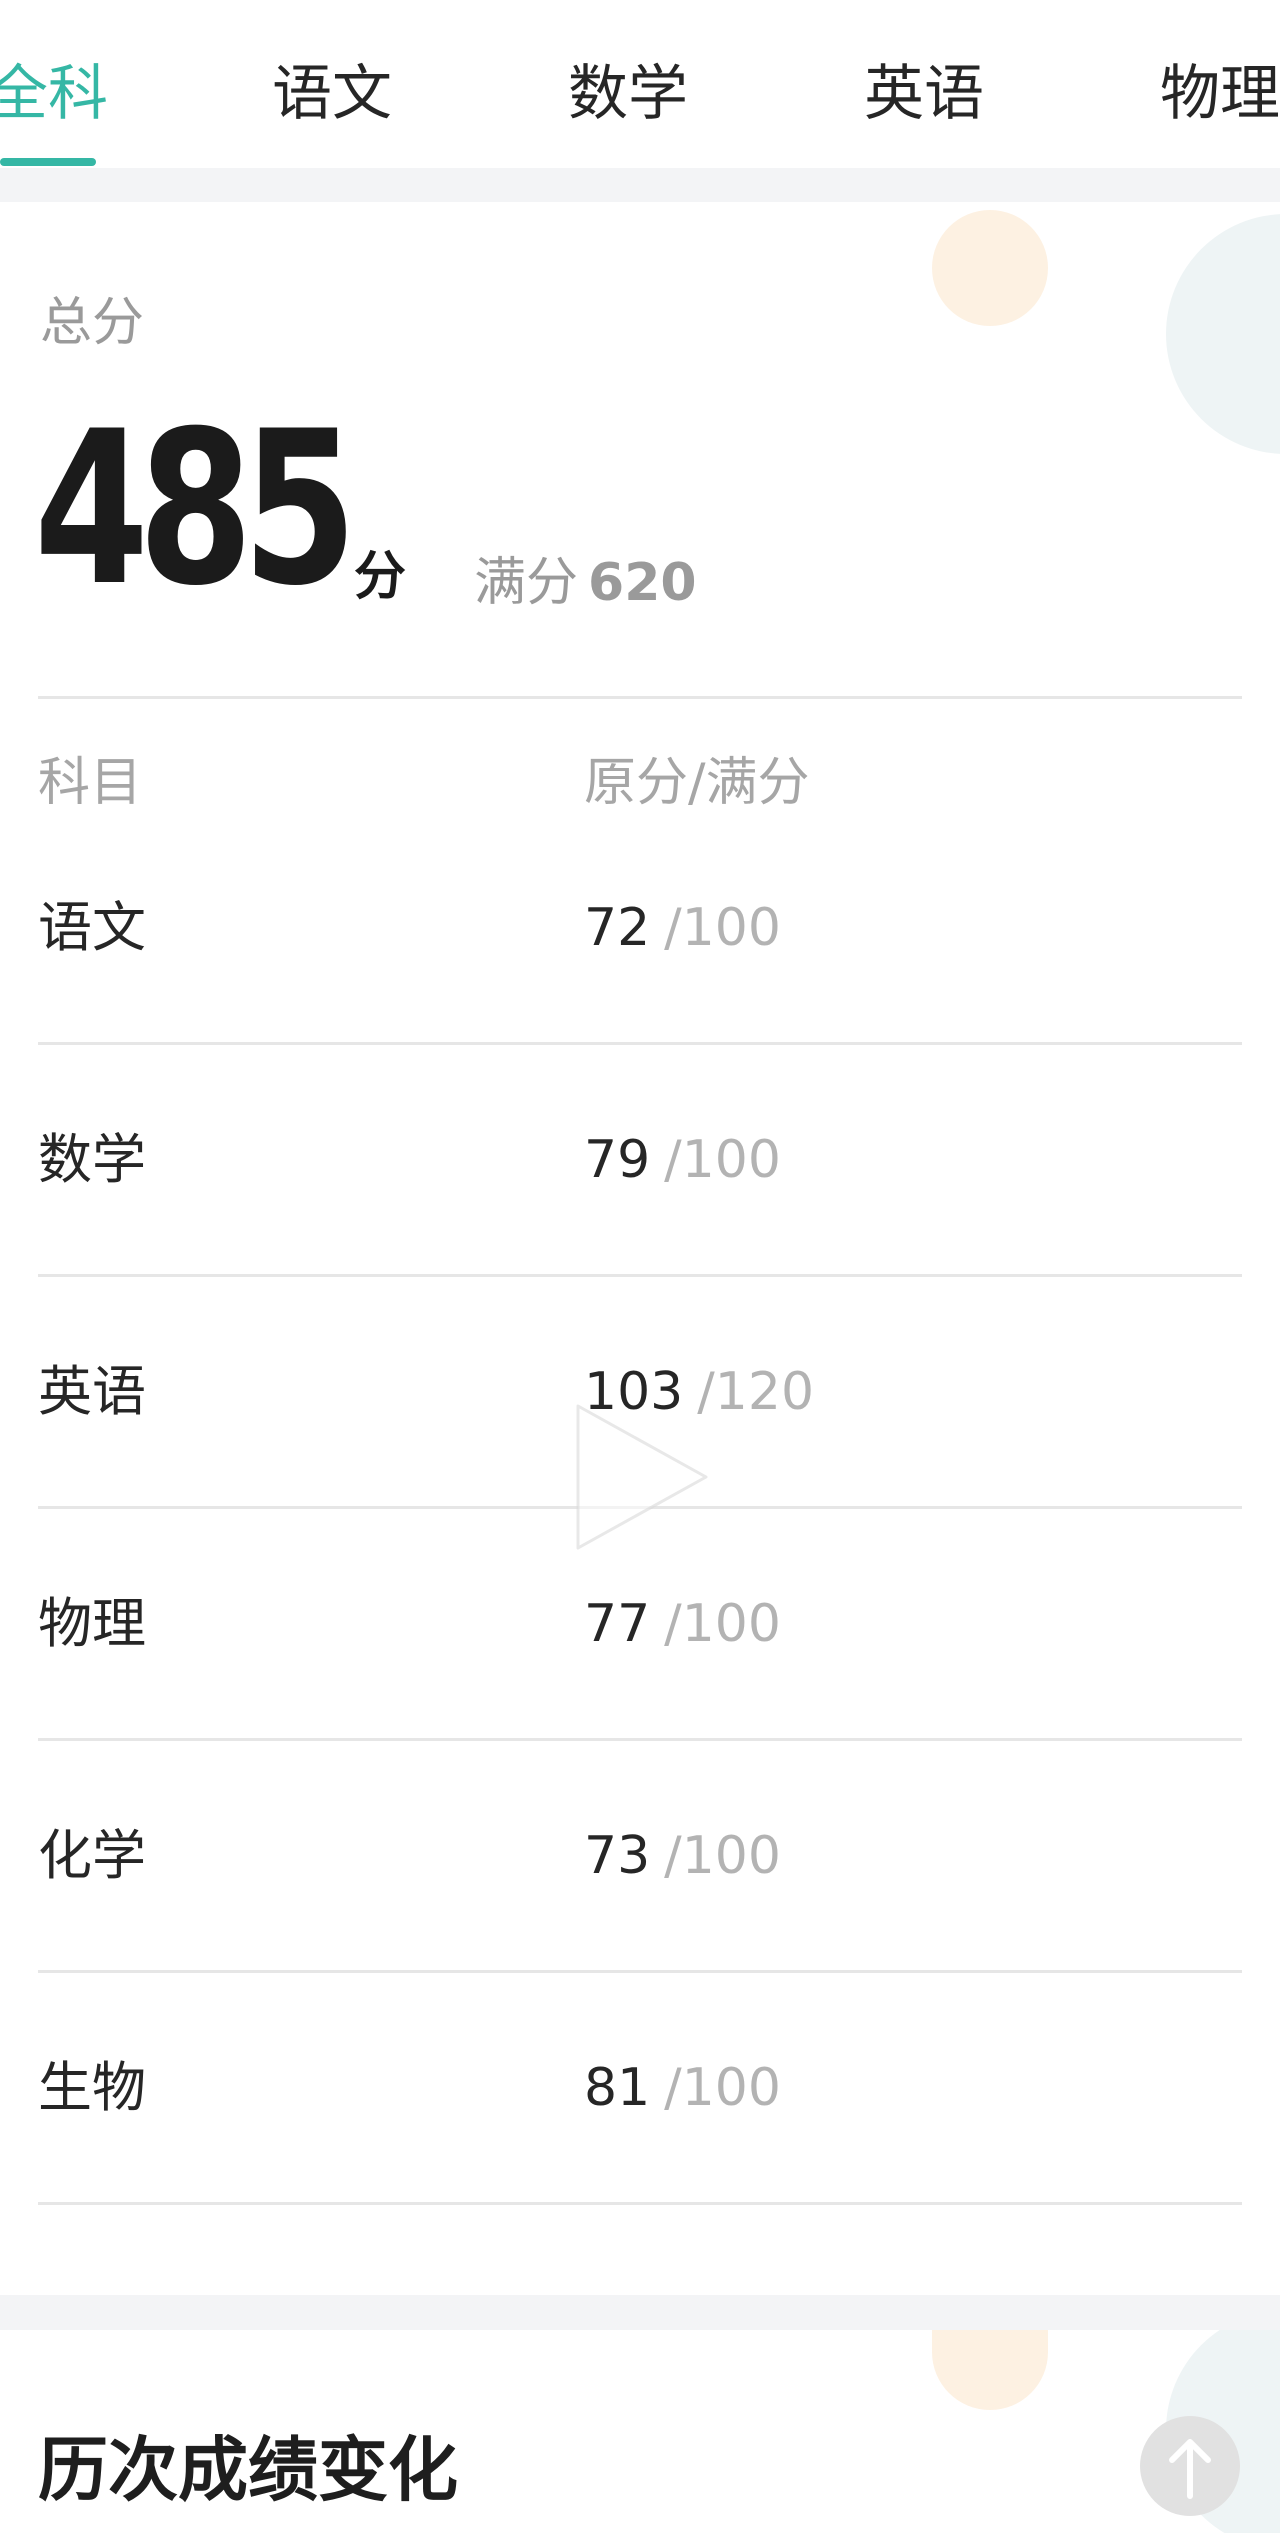 This screenshot has height=2533, width=1280. I want to click on raw-score: 81, so click(617, 2088).